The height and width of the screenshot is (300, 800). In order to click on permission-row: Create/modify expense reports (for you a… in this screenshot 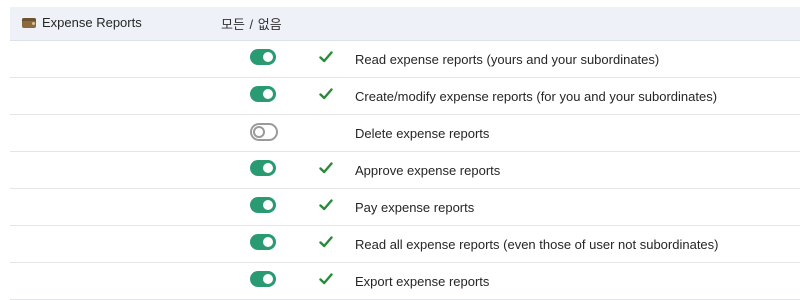, I will do `click(405, 96)`.